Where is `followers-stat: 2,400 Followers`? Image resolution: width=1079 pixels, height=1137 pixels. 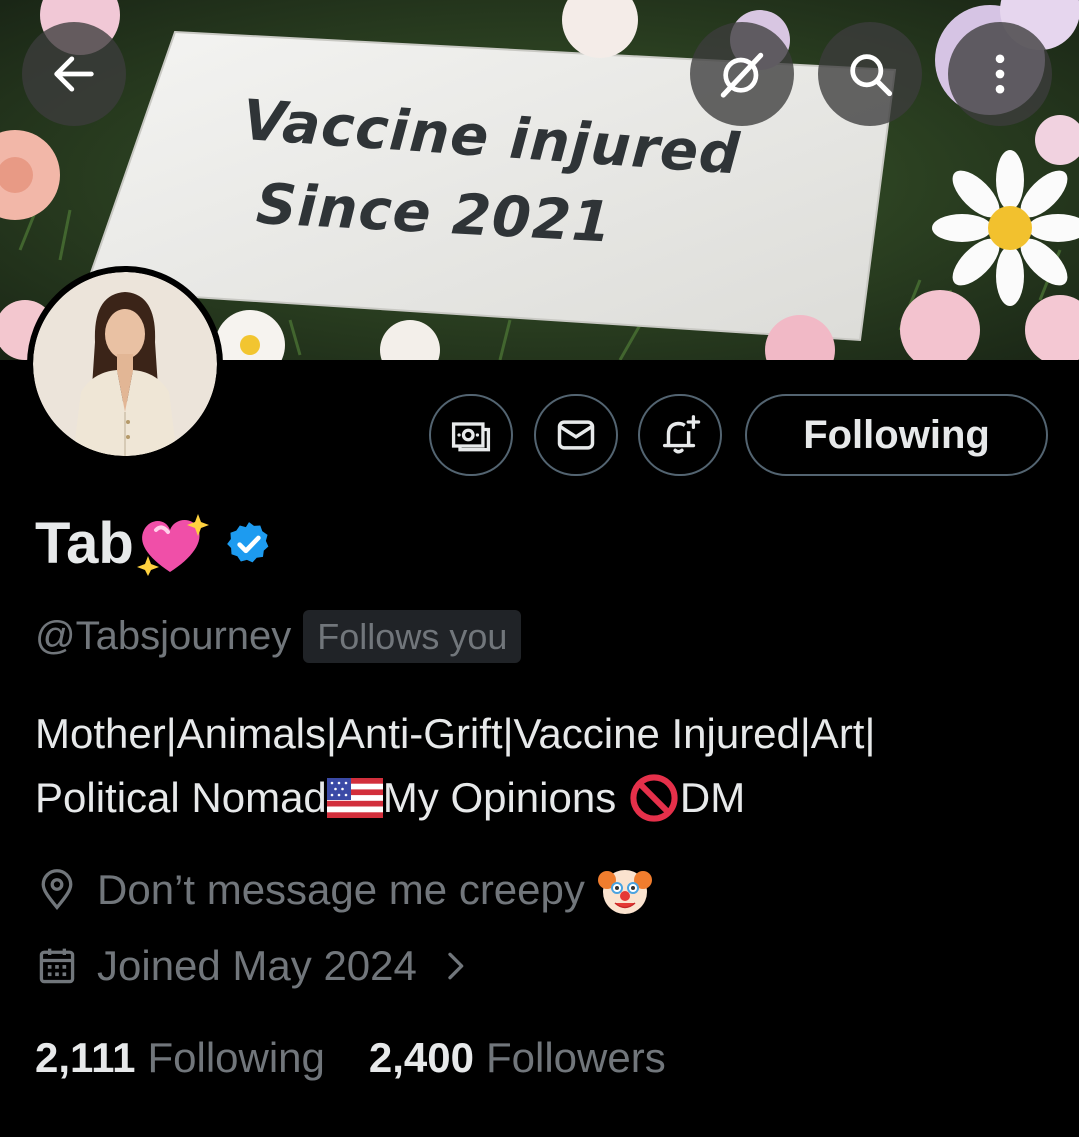
followers-stat: 2,400 Followers is located at coordinates (517, 1058).